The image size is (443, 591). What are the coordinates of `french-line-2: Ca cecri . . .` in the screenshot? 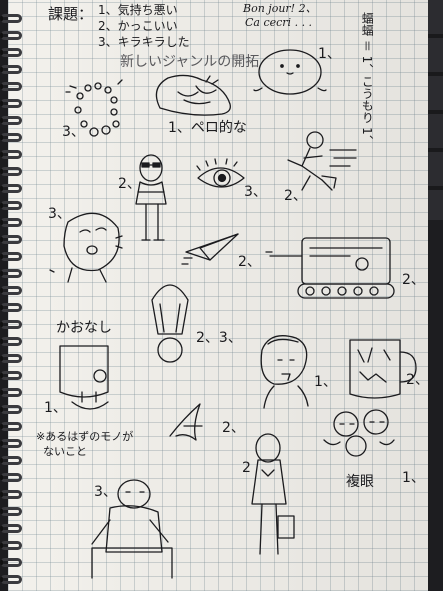 It's located at (279, 22).